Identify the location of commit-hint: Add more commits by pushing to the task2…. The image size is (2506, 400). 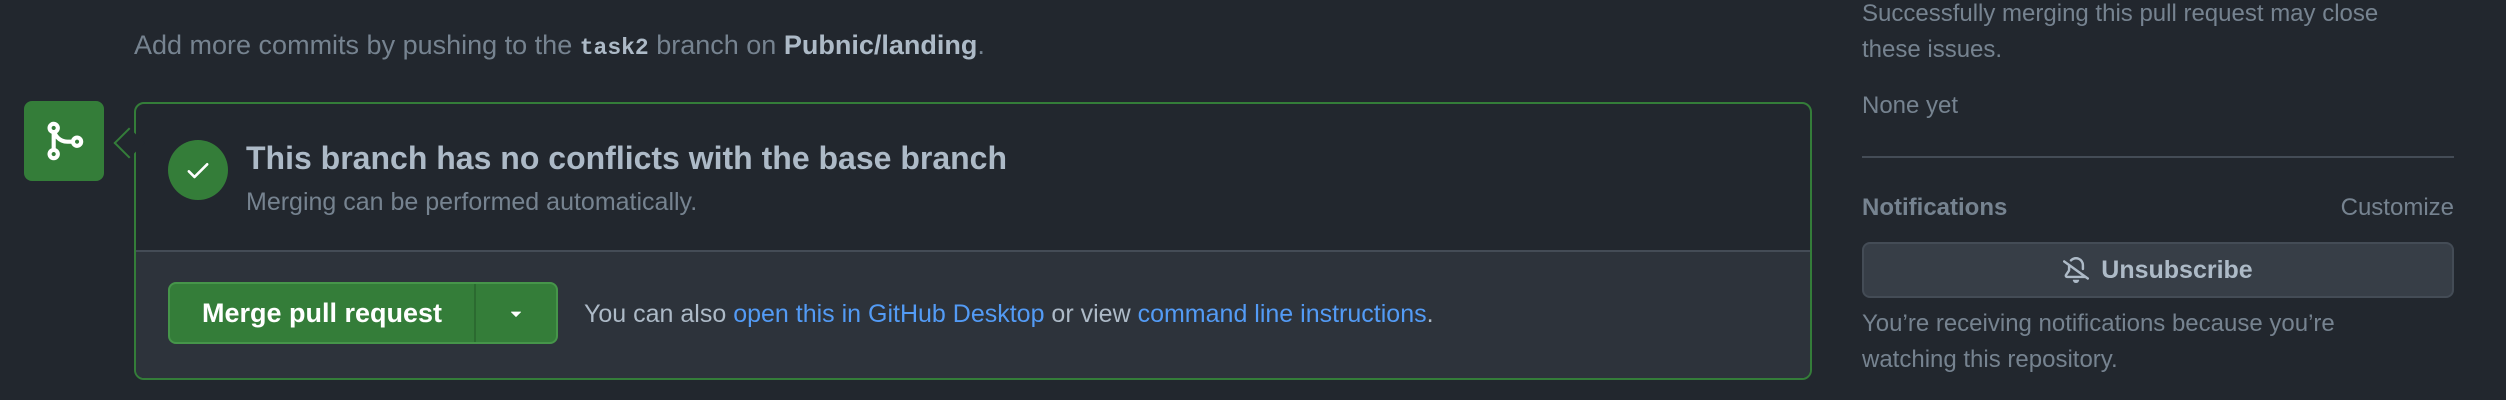
(559, 45).